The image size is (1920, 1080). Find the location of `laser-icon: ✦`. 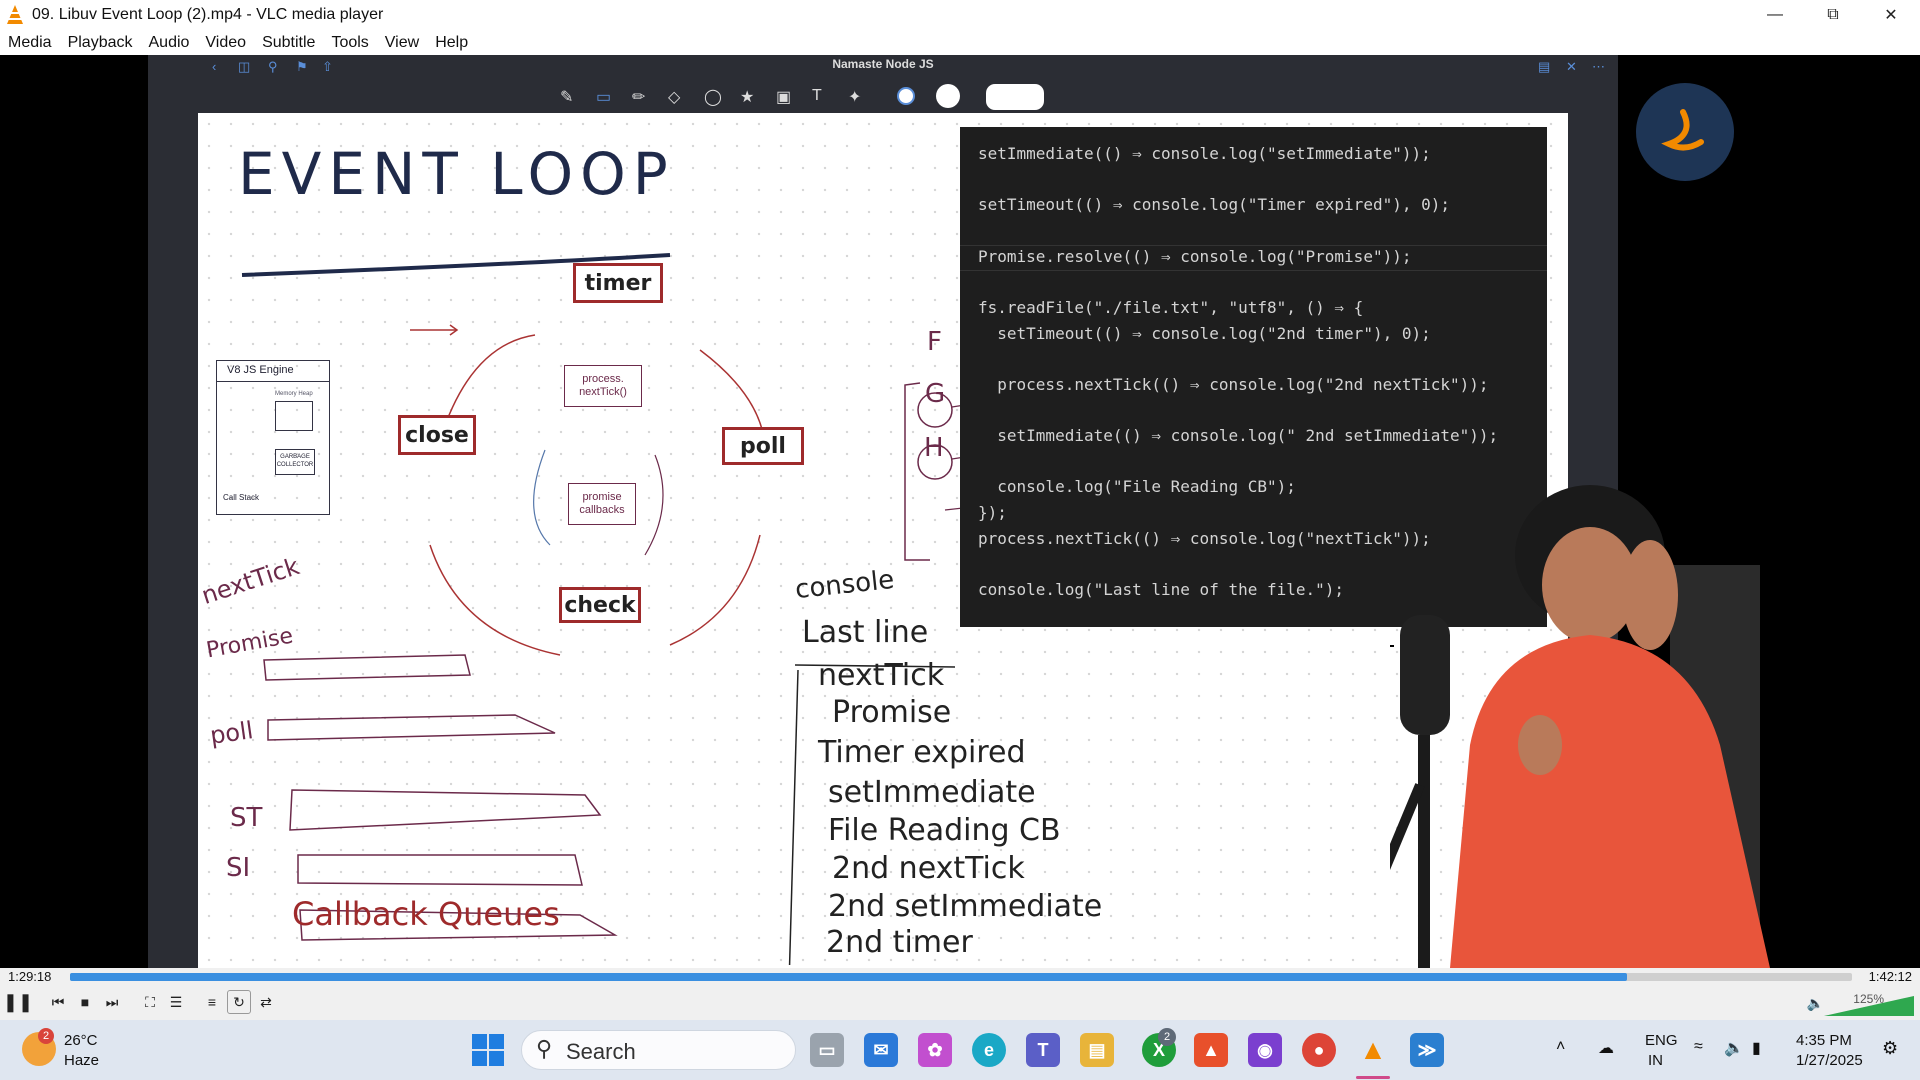

laser-icon: ✦ is located at coordinates (855, 97).